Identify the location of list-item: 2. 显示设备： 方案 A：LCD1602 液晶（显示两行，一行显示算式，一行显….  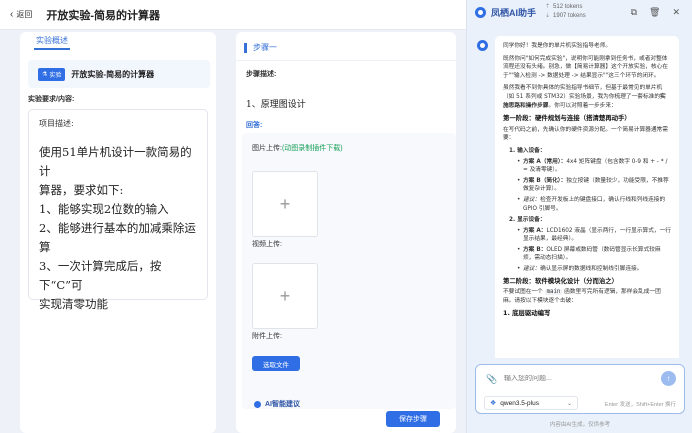
(590, 245).